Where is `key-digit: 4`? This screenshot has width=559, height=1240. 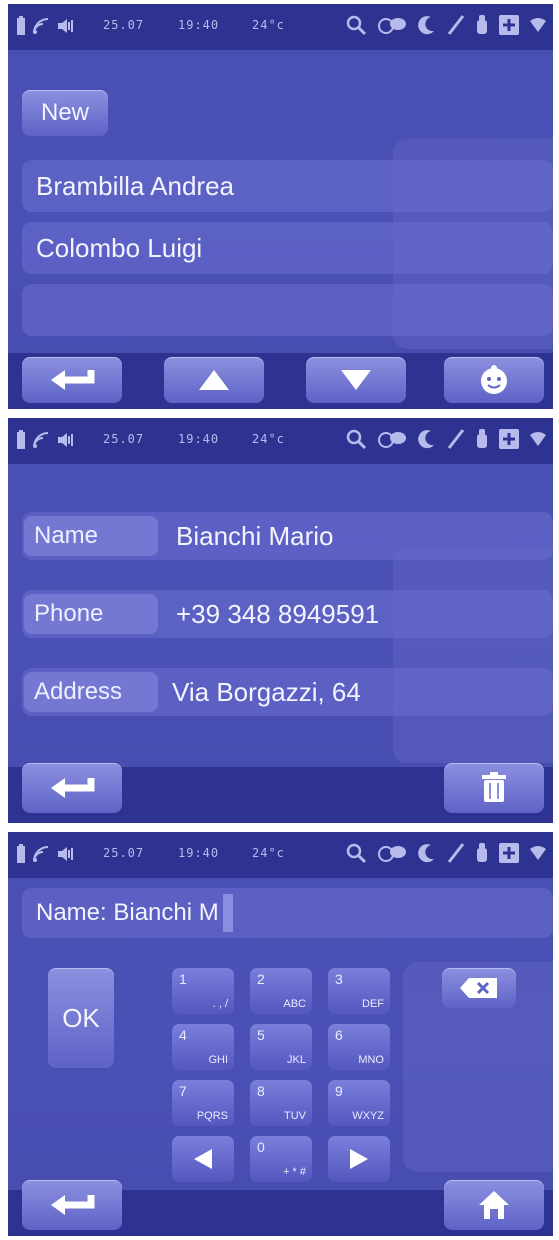 key-digit: 4 is located at coordinates (183, 1035).